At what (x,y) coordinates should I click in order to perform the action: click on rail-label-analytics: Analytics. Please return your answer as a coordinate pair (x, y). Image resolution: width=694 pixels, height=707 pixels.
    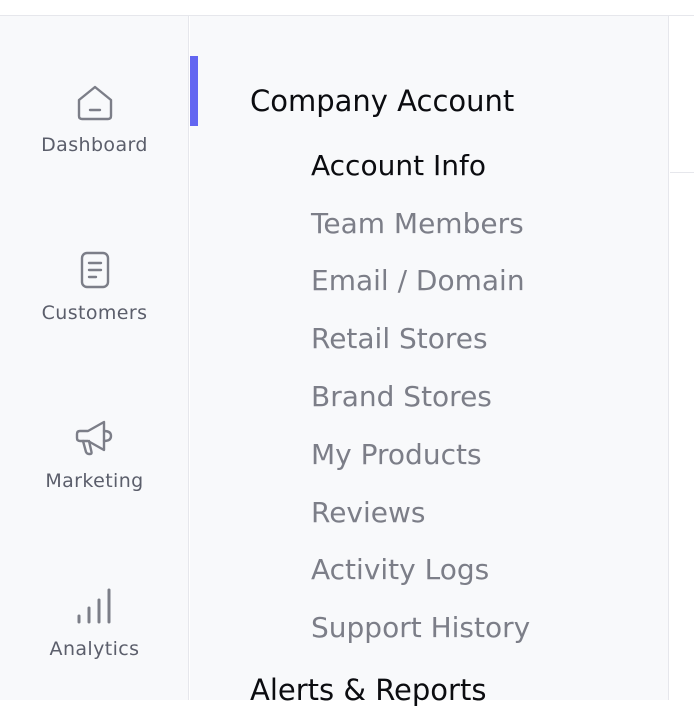
    Looking at the image, I should click on (94, 649).